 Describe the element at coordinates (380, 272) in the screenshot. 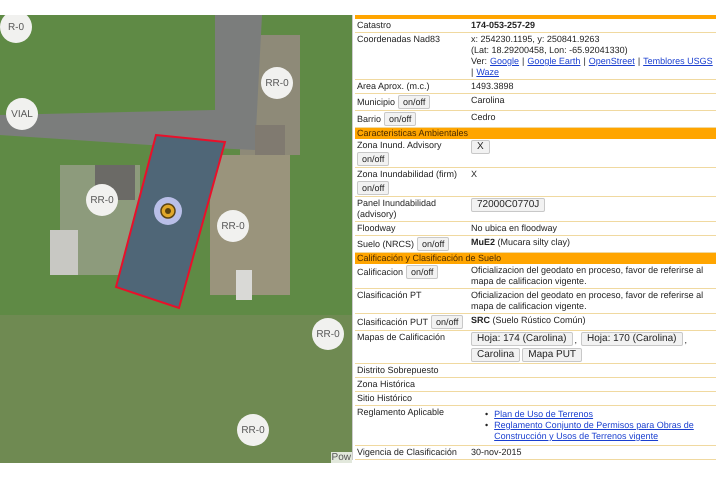

I see `field-label: Calificacion` at that location.